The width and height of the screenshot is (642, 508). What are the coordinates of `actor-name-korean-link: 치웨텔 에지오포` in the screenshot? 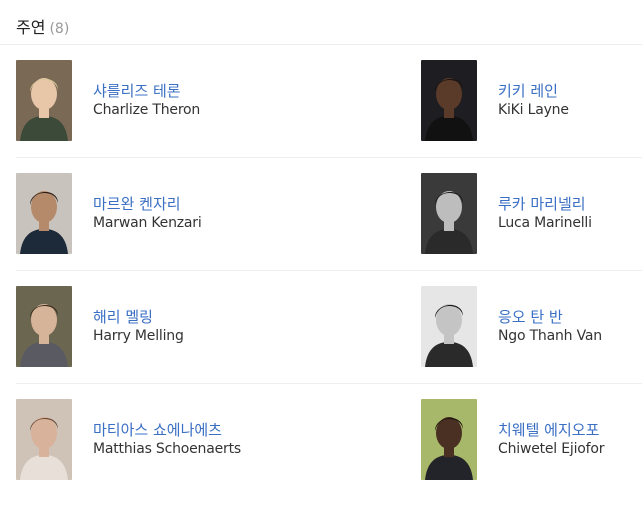 It's located at (551, 430).